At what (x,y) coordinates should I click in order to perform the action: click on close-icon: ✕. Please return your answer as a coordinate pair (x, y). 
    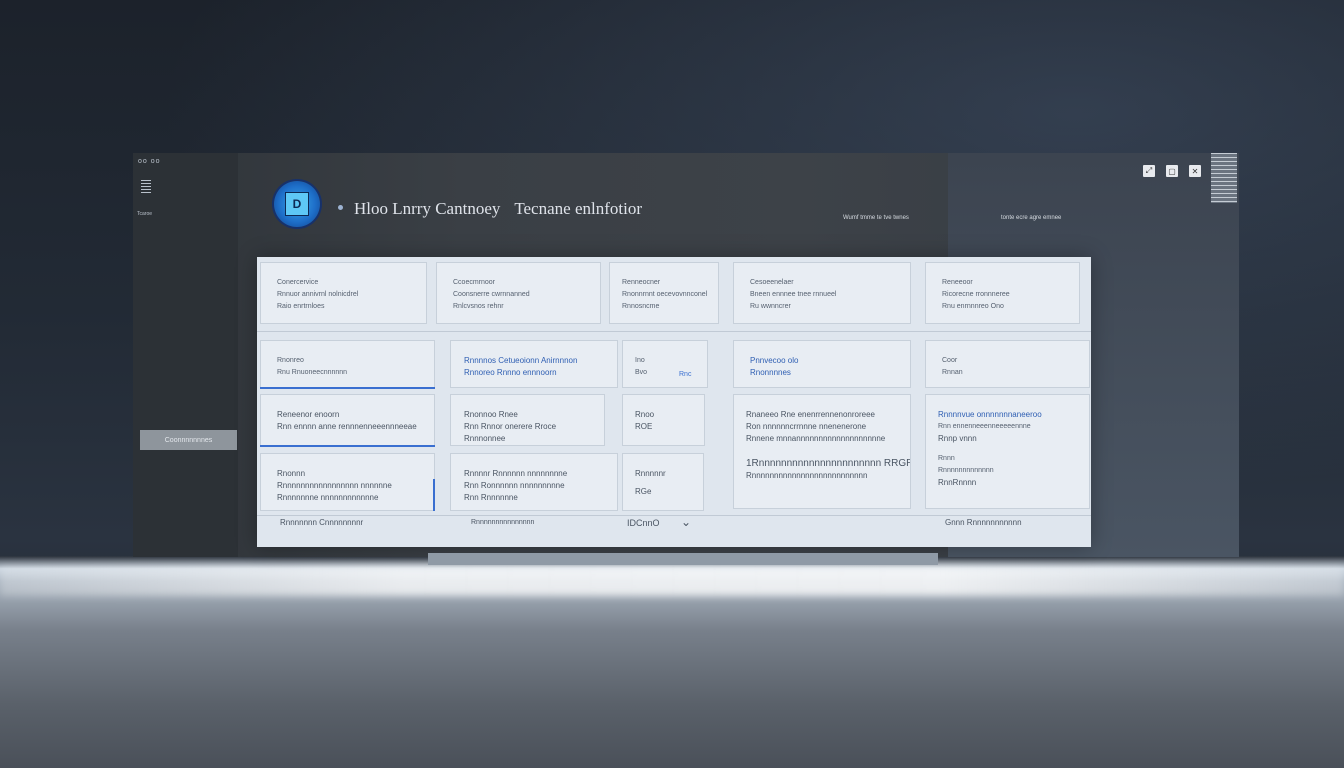
    Looking at the image, I should click on (1195, 171).